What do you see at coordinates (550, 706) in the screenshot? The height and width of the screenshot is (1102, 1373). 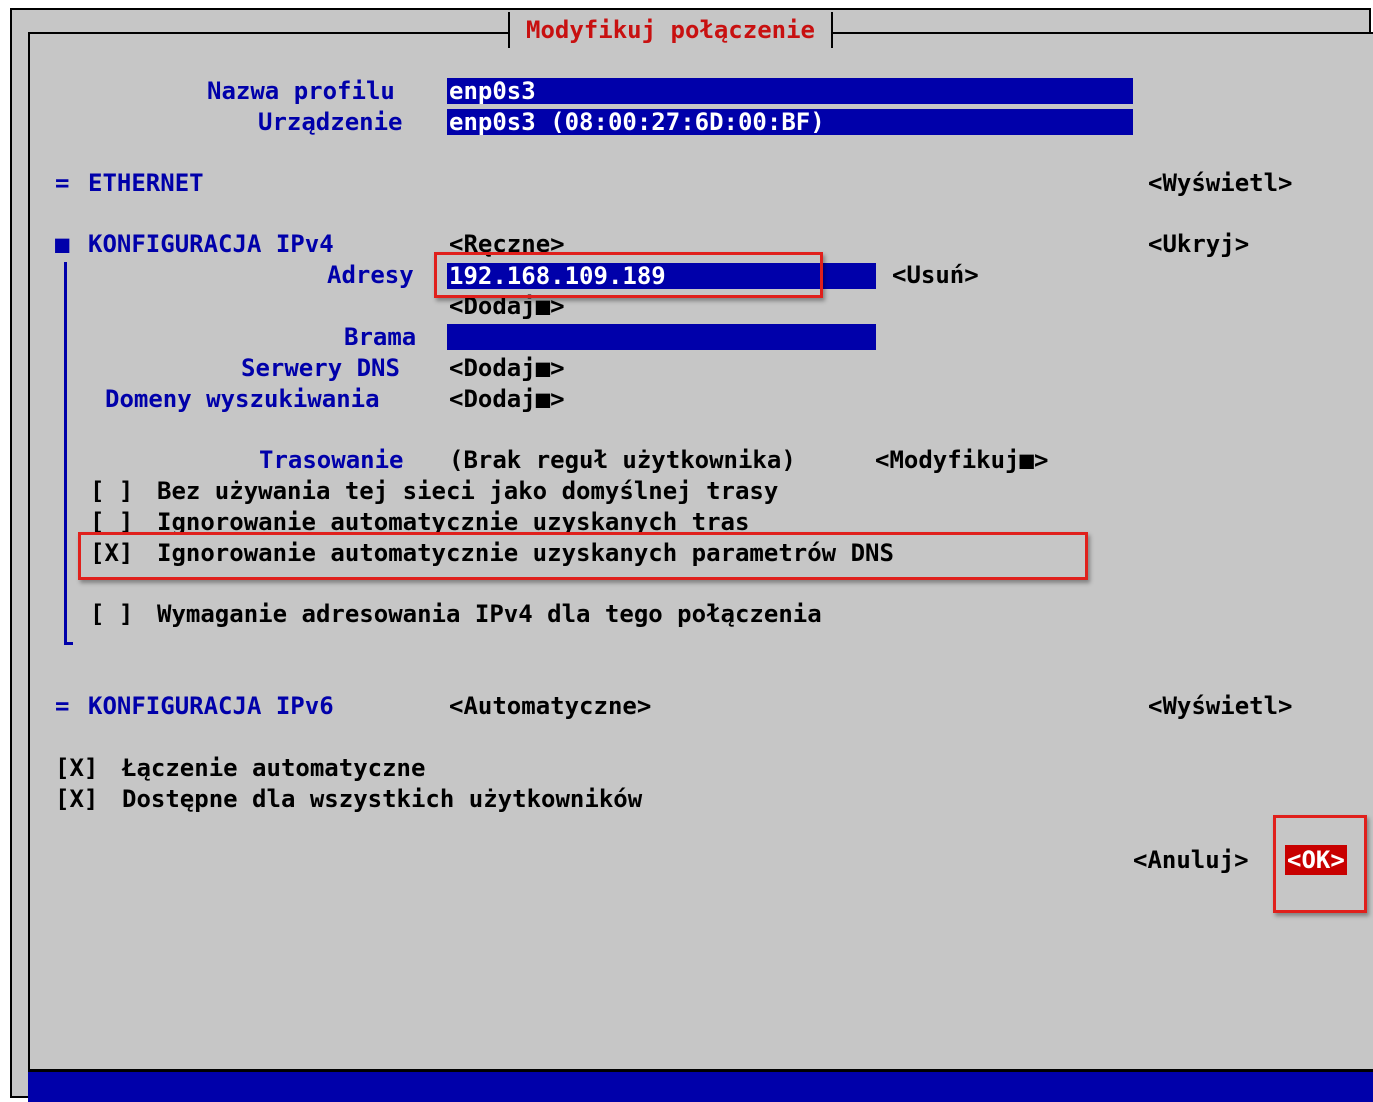 I see `ipv6-mode-select: <Automatyczne>` at bounding box center [550, 706].